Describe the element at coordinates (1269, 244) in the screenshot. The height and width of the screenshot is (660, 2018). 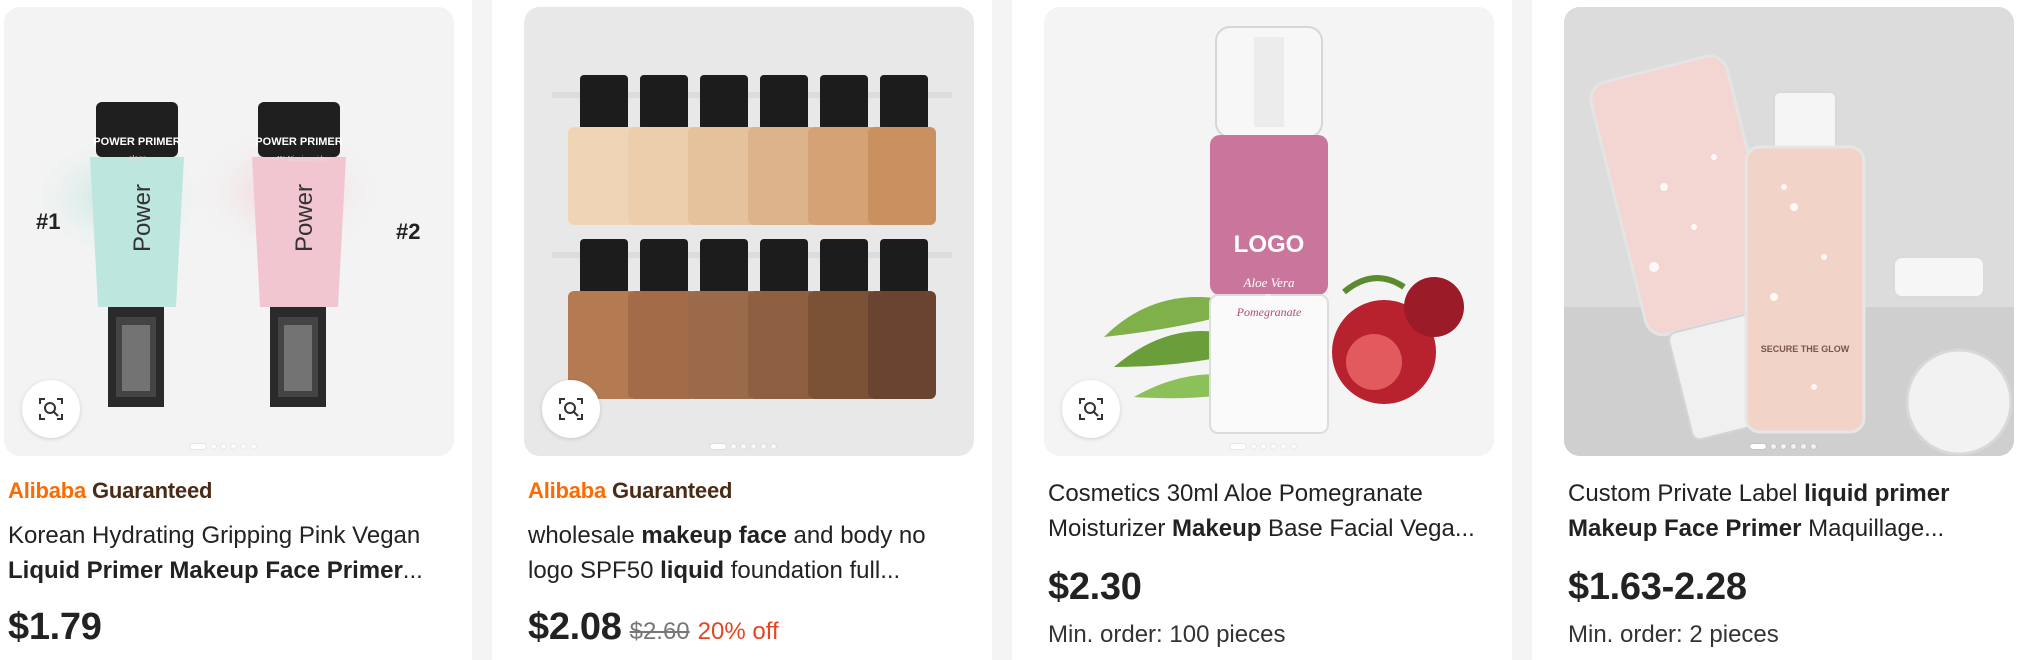
I see `bottle-logo-text: LOGO` at that location.